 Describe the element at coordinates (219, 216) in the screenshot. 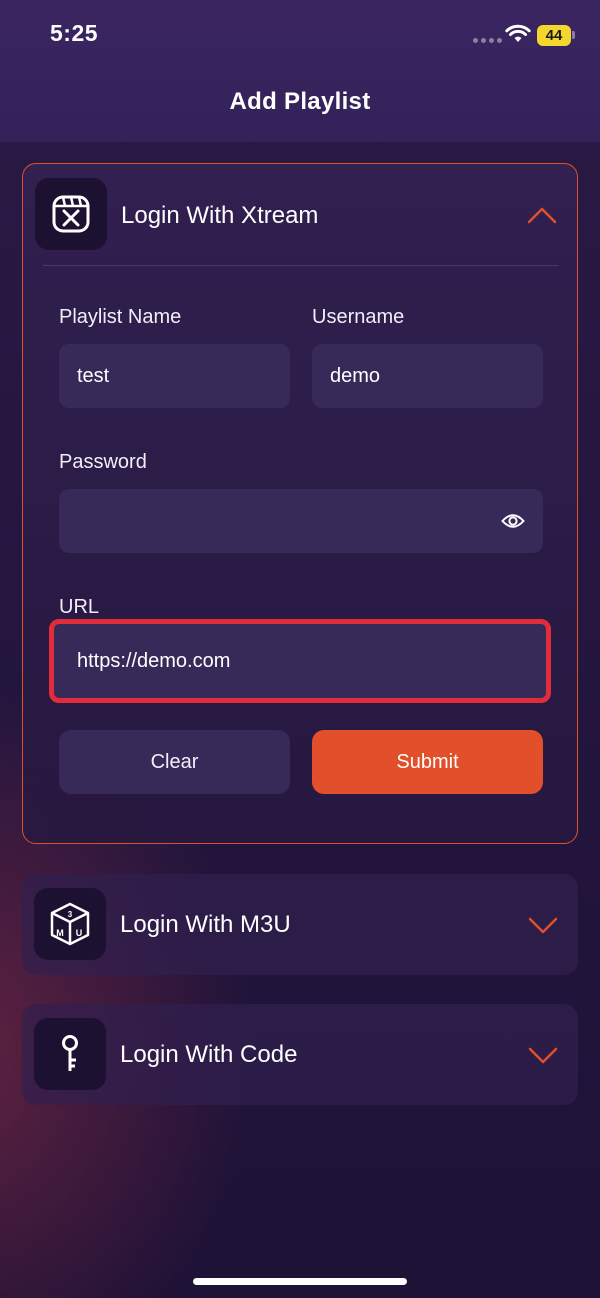

I see `xtream-card-title: Login With Xtream` at that location.